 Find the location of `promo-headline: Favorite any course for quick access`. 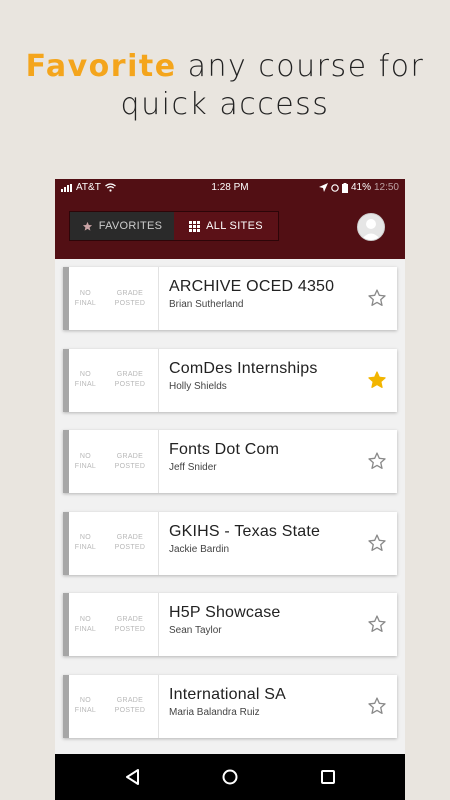

promo-headline: Favorite any course for quick access is located at coordinates (225, 86).